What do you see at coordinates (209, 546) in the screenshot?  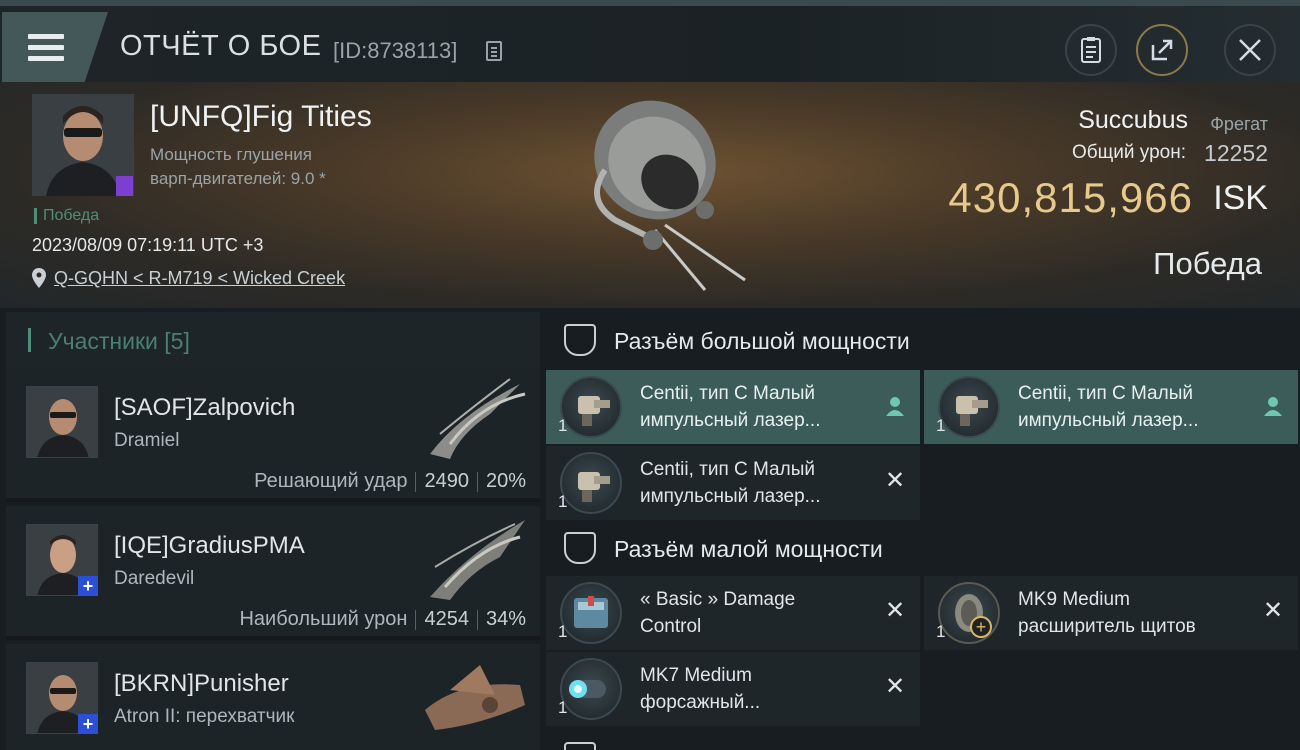 I see `participant-name: [IQE]GradiusPMA` at bounding box center [209, 546].